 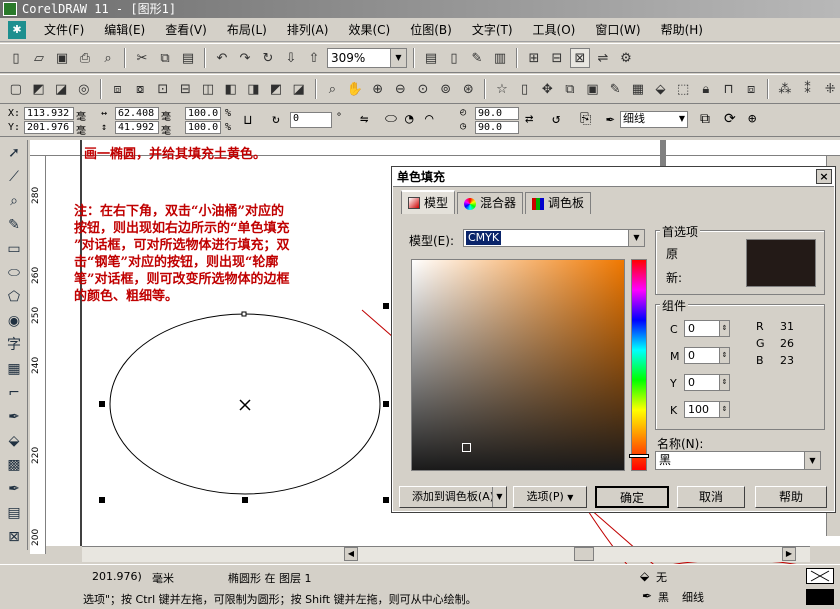 I want to click on status-object-info: 椭圆形 在 图层 1, so click(x=270, y=578).